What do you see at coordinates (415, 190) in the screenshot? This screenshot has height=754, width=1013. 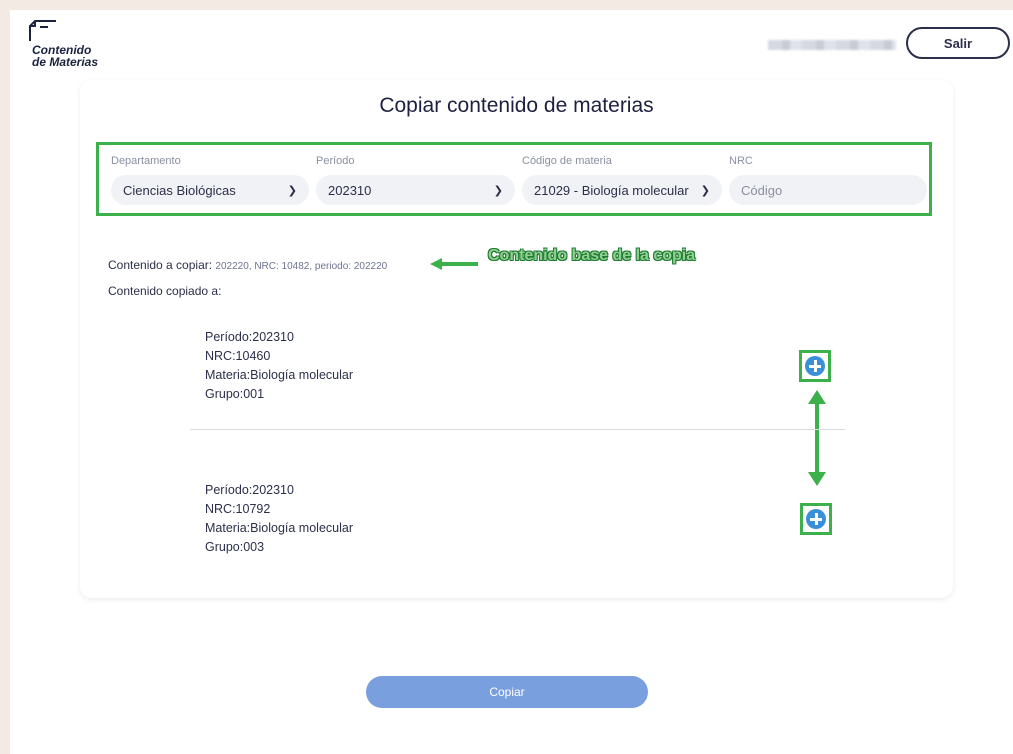 I see `period-select: 202310 ❯` at bounding box center [415, 190].